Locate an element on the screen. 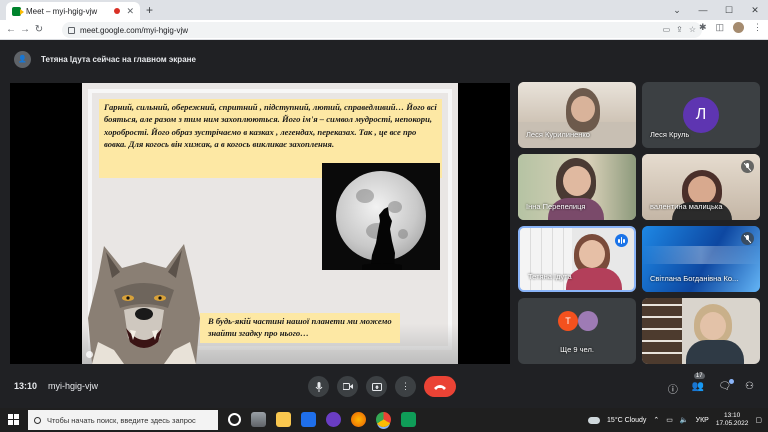 The width and height of the screenshot is (768, 432). minimize-button: — is located at coordinates (703, 10).